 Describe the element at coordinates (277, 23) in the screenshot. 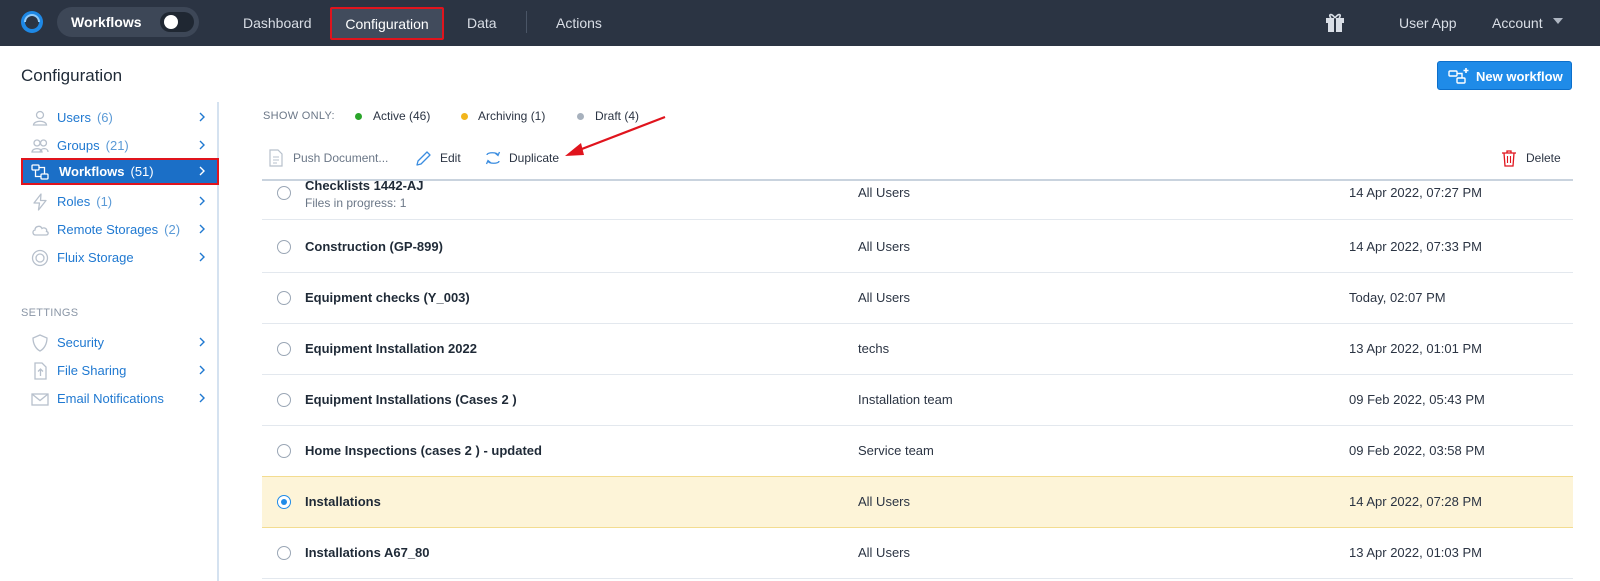

I see `nav-dashboard: Dashboard` at that location.